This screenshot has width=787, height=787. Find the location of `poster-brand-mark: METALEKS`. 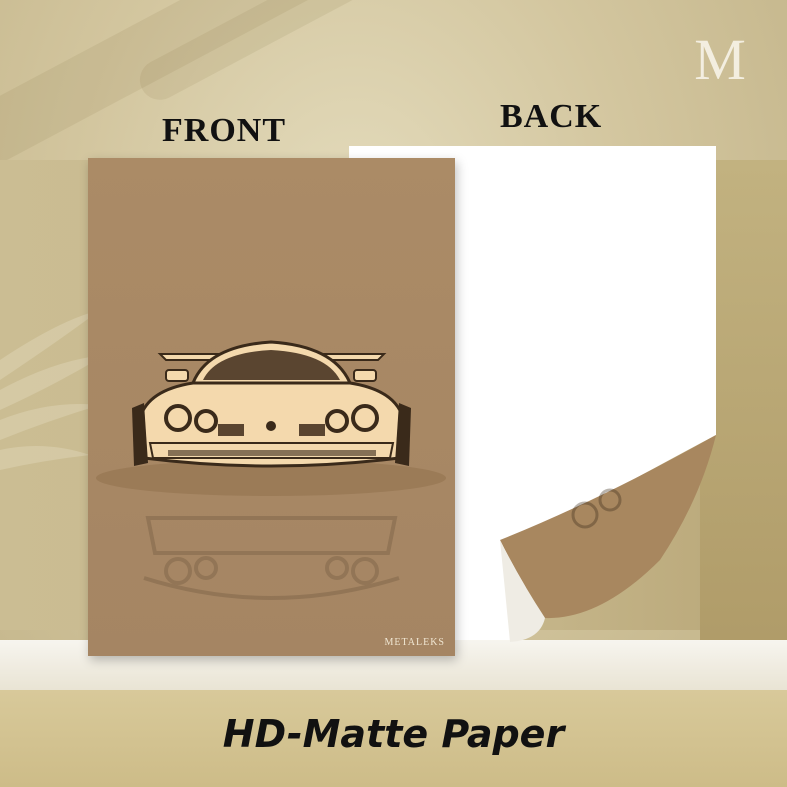

poster-brand-mark: METALEKS is located at coordinates (414, 642).